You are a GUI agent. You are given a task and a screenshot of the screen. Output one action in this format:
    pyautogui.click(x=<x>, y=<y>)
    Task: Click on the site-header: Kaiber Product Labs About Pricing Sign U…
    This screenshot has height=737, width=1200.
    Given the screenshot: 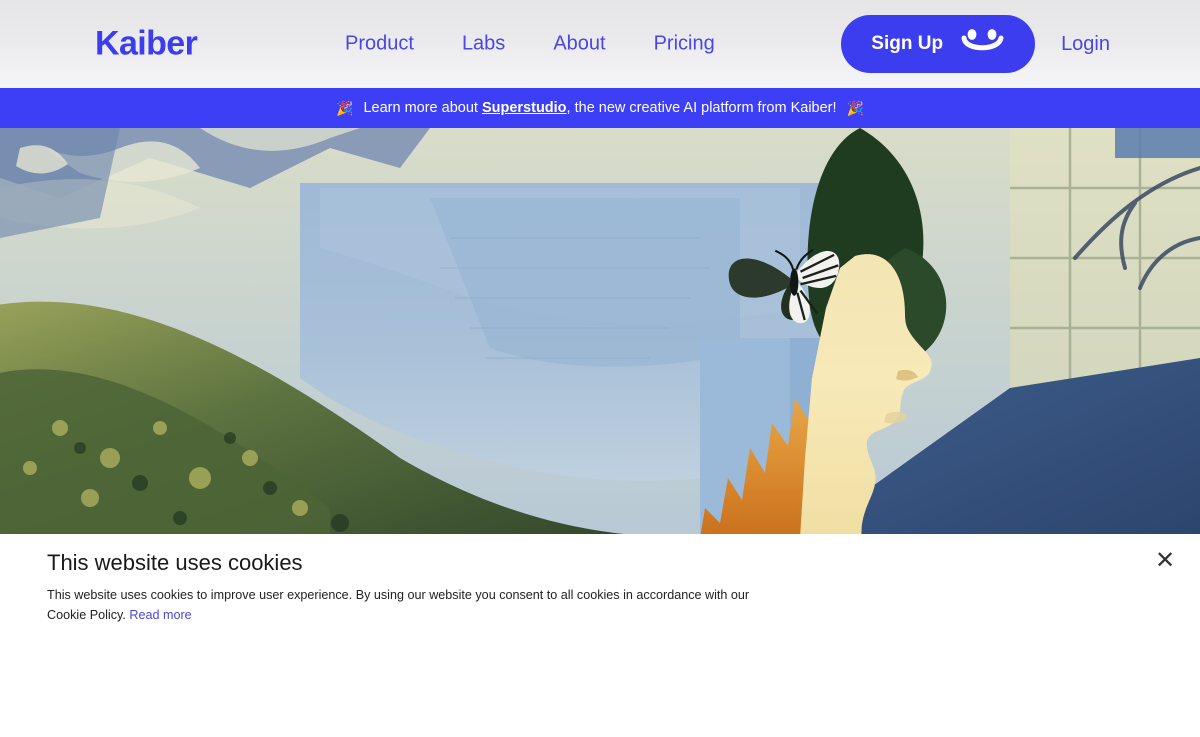 What is the action you would take?
    pyautogui.click(x=600, y=44)
    